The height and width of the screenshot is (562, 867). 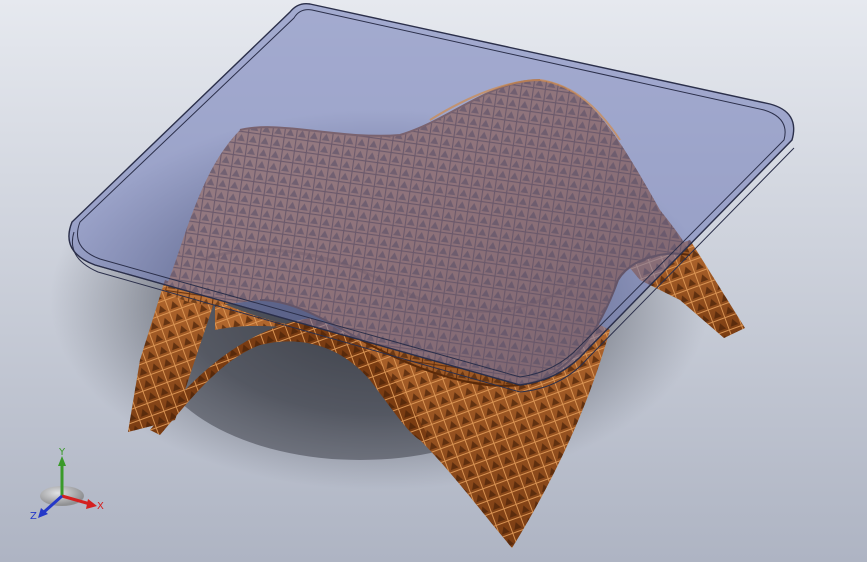 I want to click on x-axis-label: X, so click(x=100, y=506).